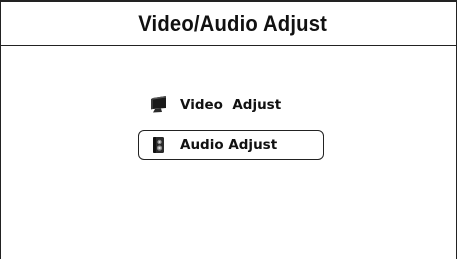  I want to click on menu-item-audio-adjust: Audio Adjust, so click(231, 145).